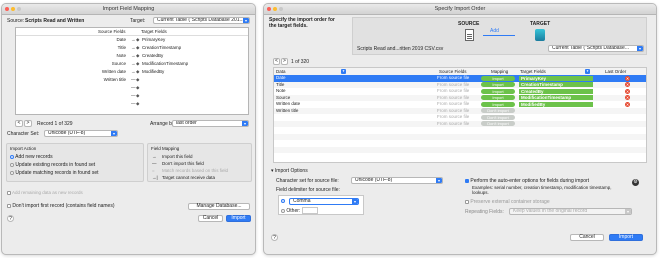  What do you see at coordinates (587, 71) in the screenshot?
I see `target-fields-sort-icon: ▾` at bounding box center [587, 71].